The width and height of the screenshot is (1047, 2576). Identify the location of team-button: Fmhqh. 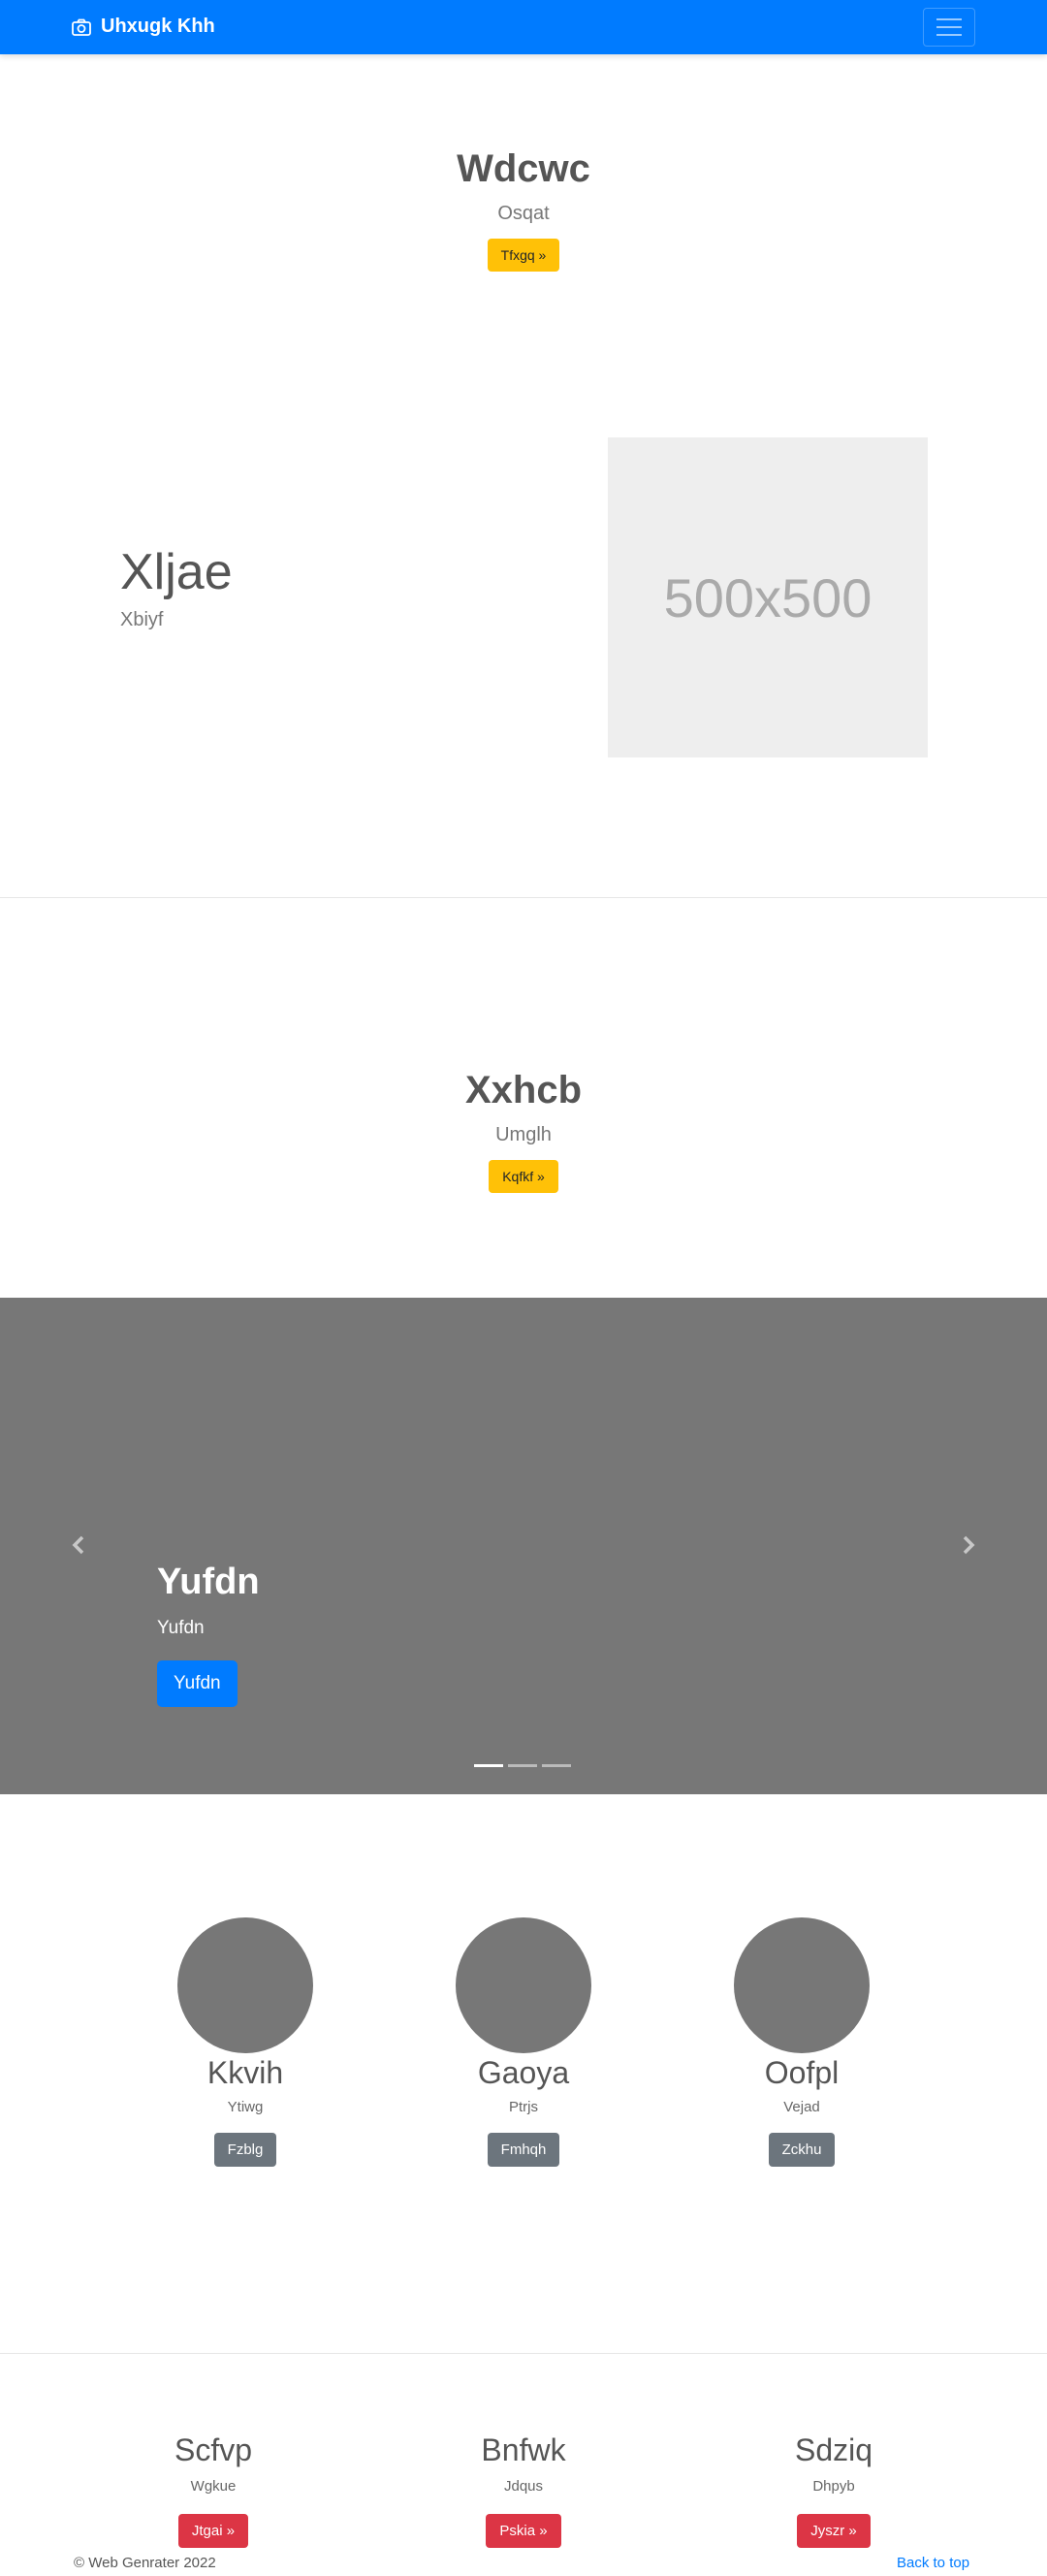
(523, 2150).